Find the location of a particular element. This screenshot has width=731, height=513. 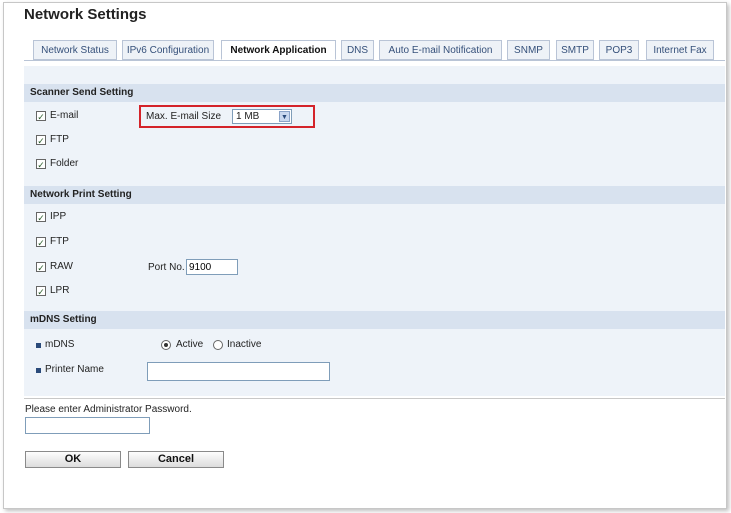

email-label: E-mail is located at coordinates (64, 115).